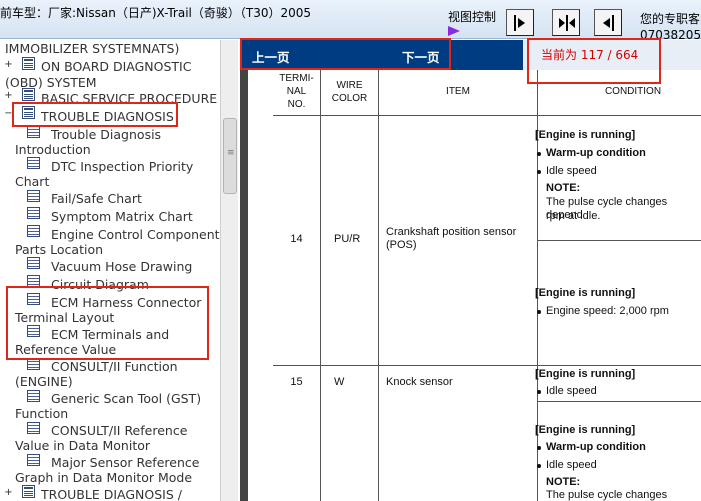 The height and width of the screenshot is (501, 701). Describe the element at coordinates (116, 67) in the screenshot. I see `tree-item-obd: ON BOARD DIAGNOSTIC` at that location.